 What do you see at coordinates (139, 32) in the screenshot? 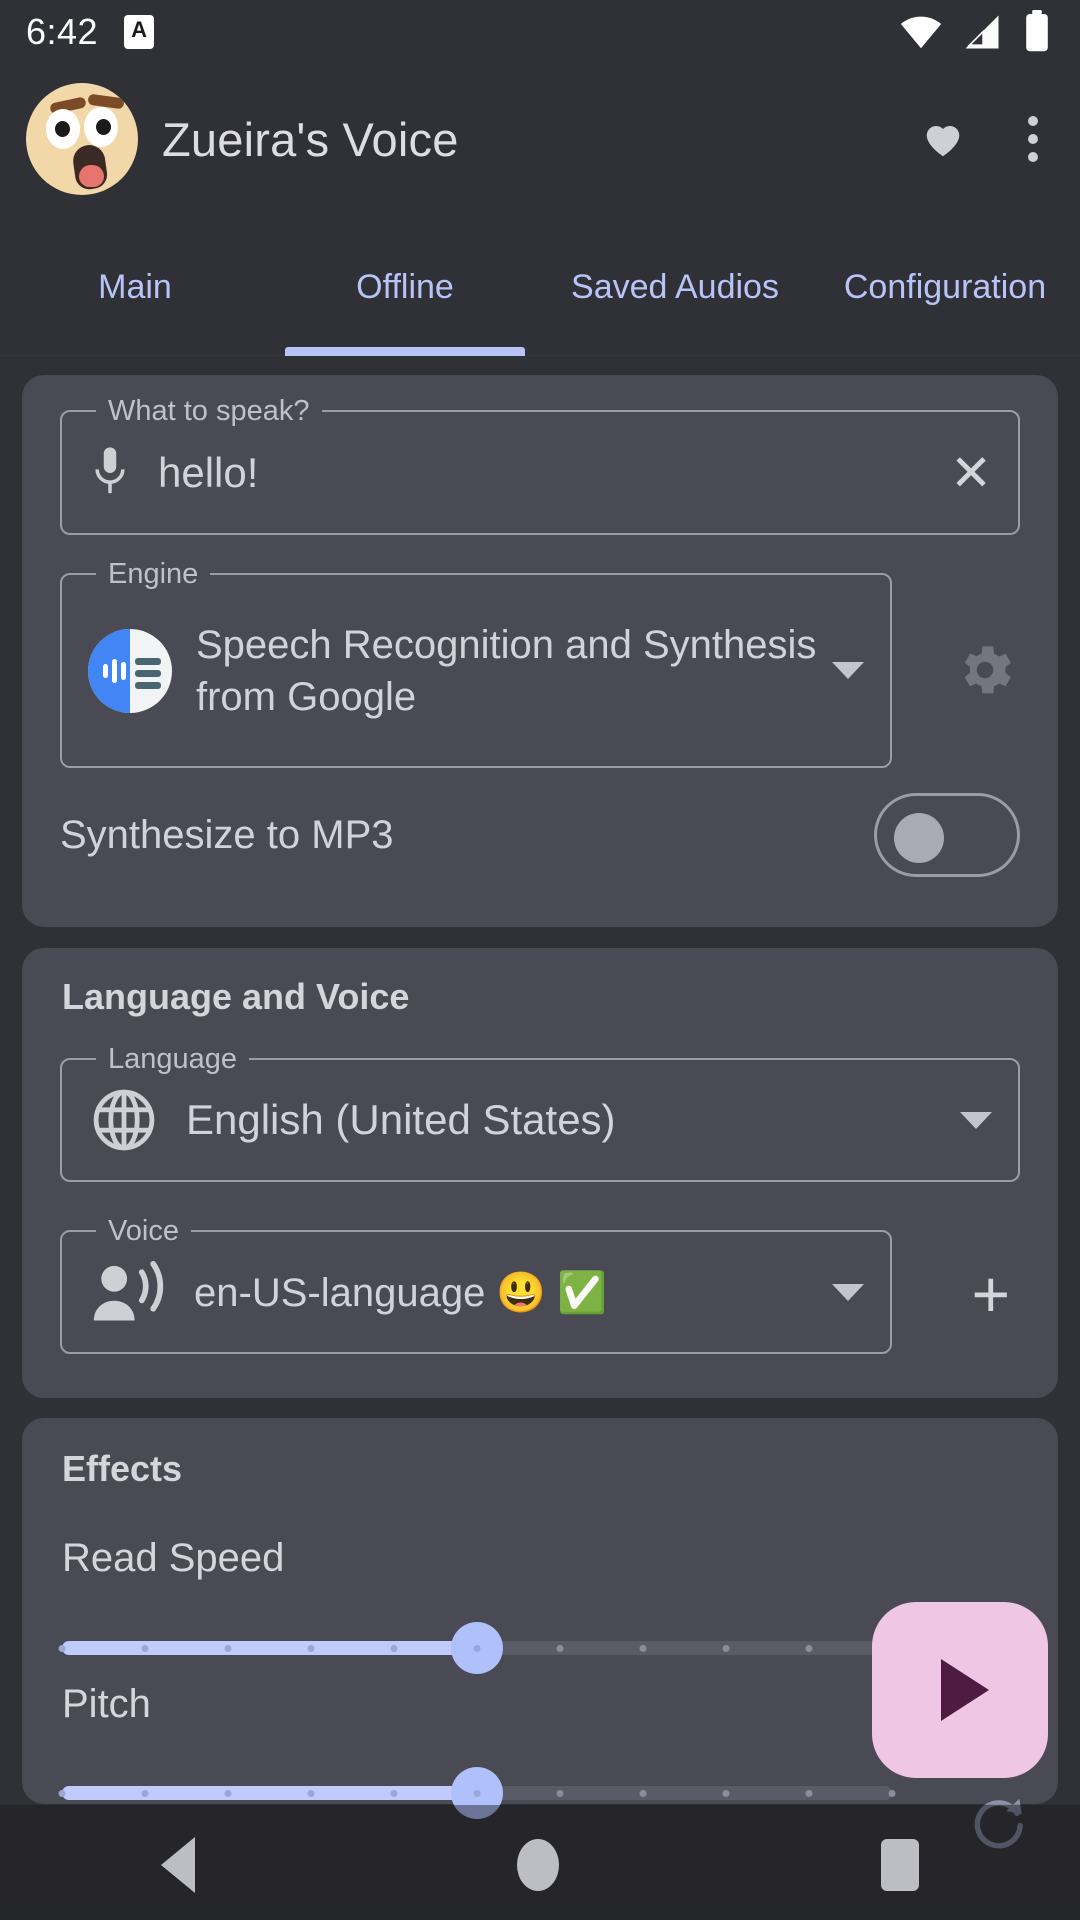
I see `notification-app-badge-icon: A` at bounding box center [139, 32].